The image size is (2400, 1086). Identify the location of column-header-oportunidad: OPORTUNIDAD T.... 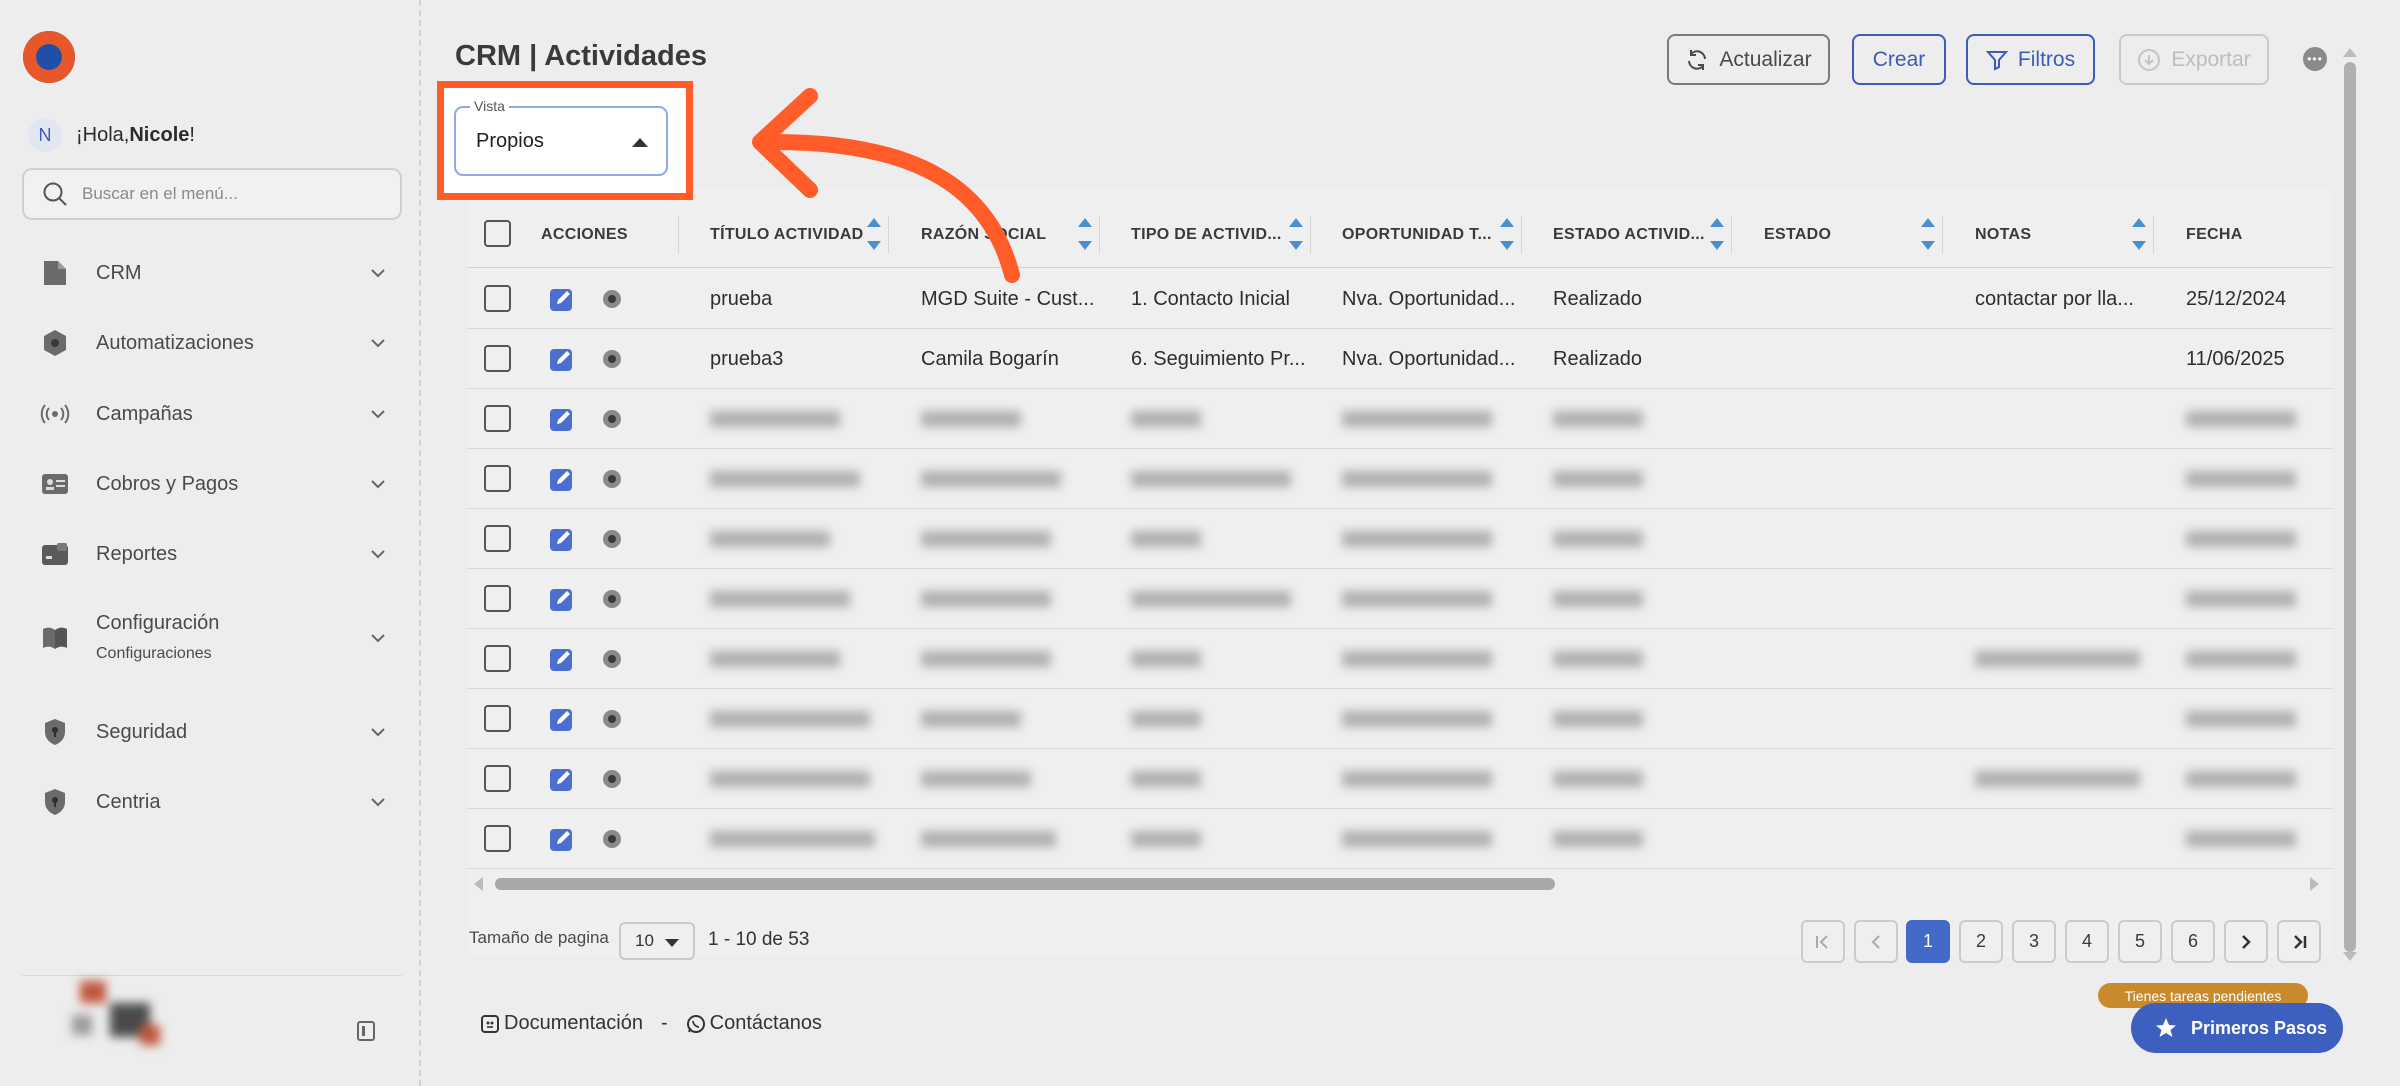
(1417, 235).